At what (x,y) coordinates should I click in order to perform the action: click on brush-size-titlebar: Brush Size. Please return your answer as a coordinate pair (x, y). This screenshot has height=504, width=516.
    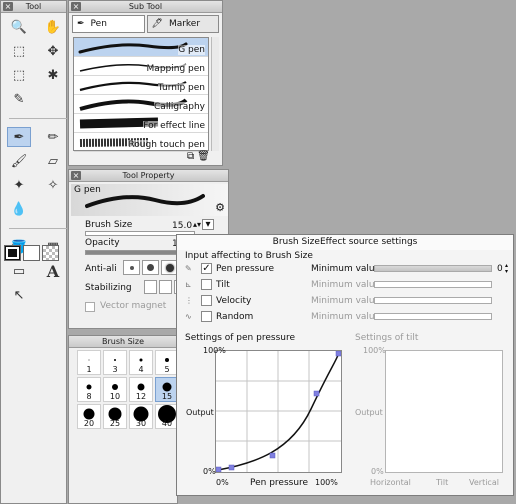
    Looking at the image, I should click on (123, 342).